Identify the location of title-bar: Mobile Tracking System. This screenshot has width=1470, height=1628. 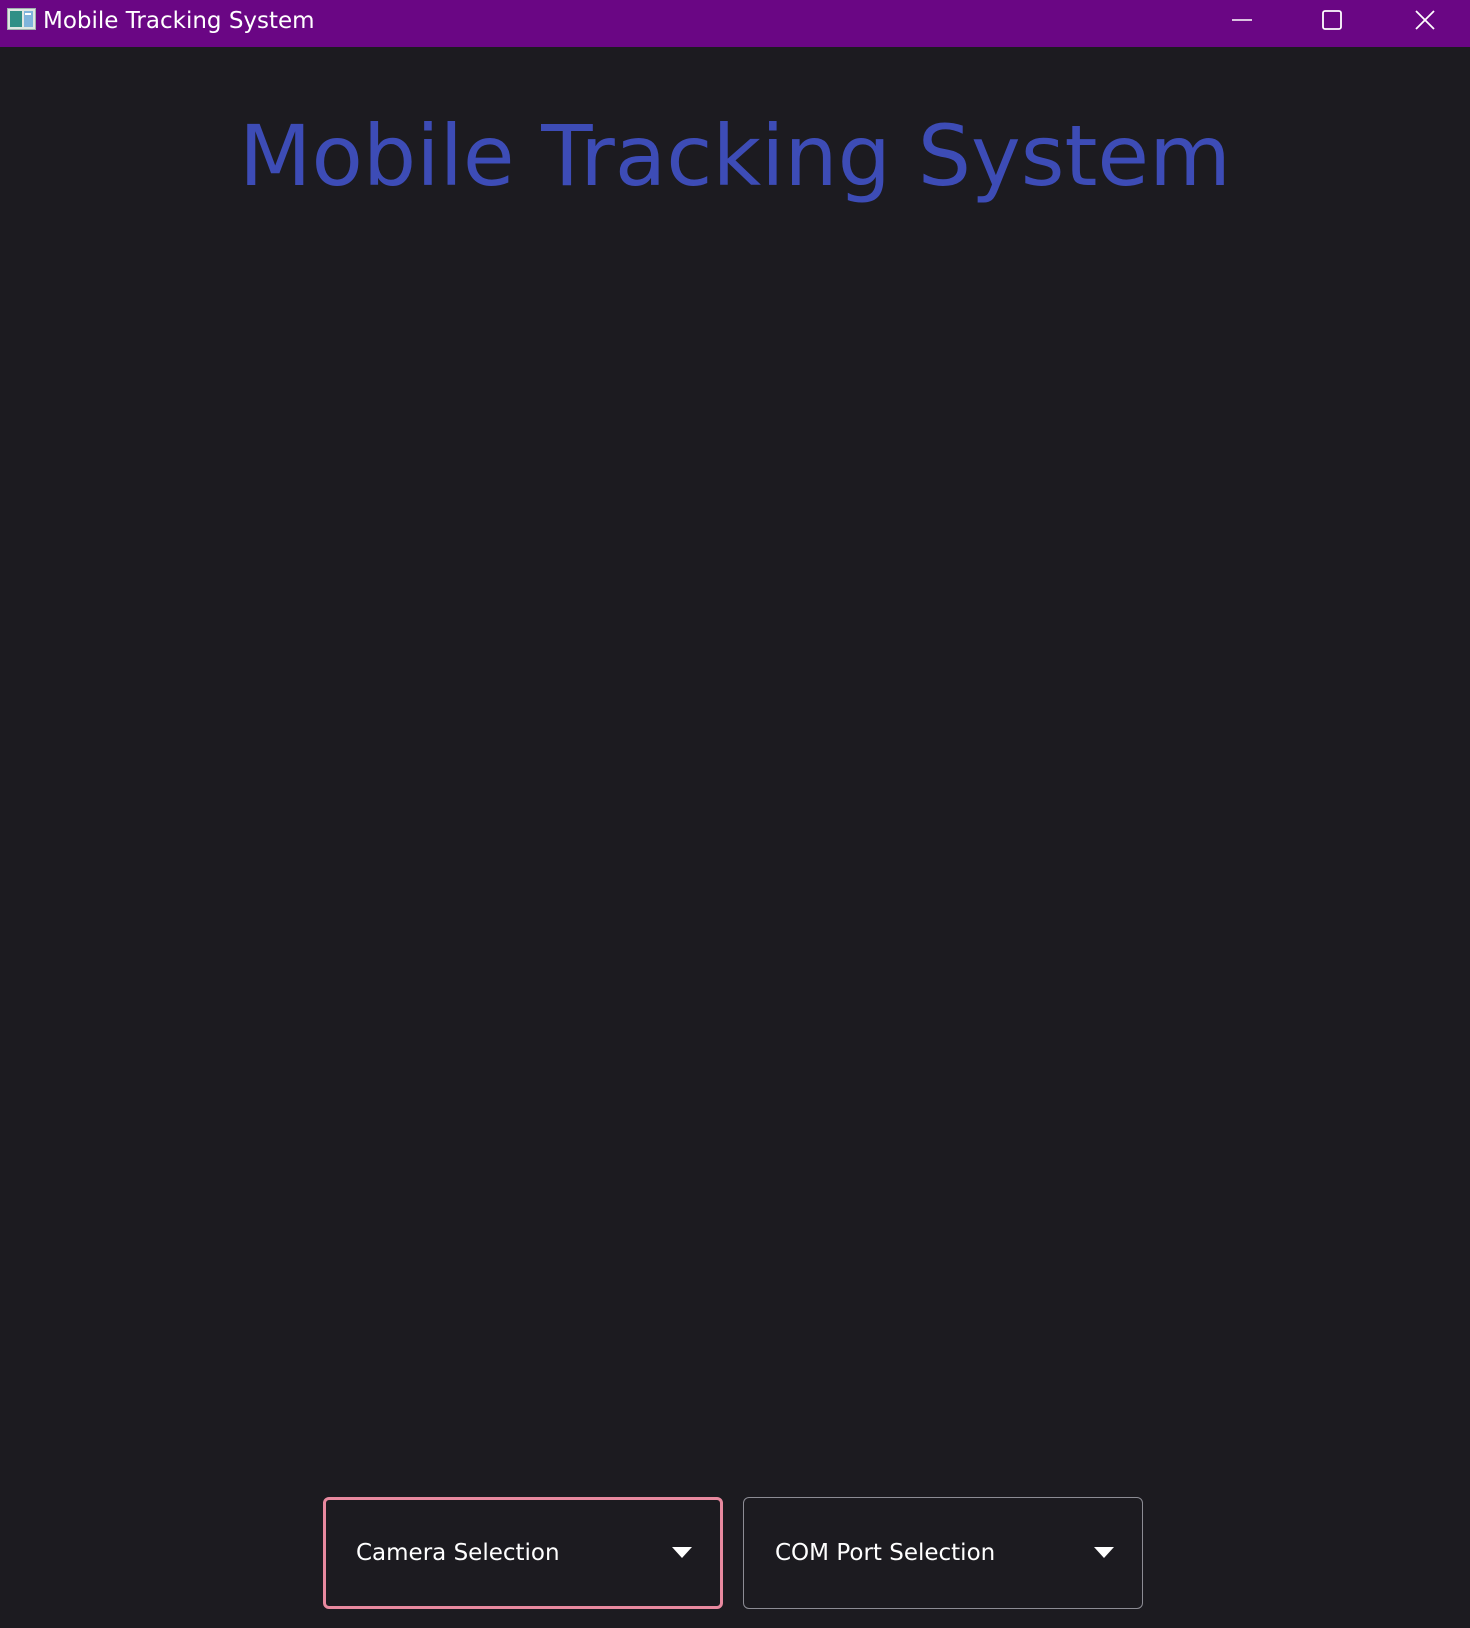
(735, 23).